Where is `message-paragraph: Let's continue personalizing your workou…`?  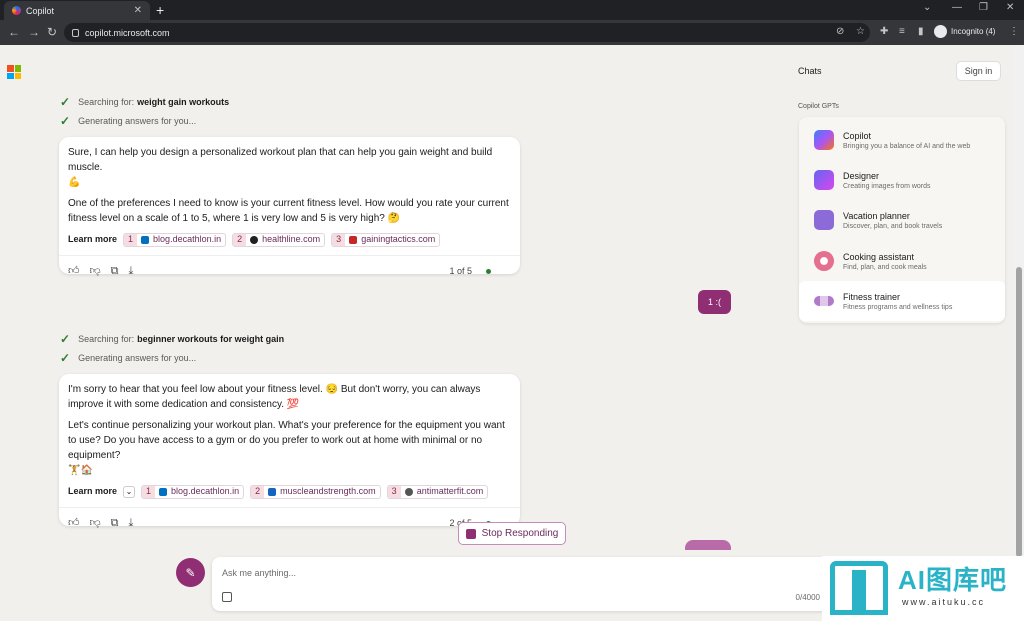 message-paragraph: Let's continue personalizing your workou… is located at coordinates (286, 448).